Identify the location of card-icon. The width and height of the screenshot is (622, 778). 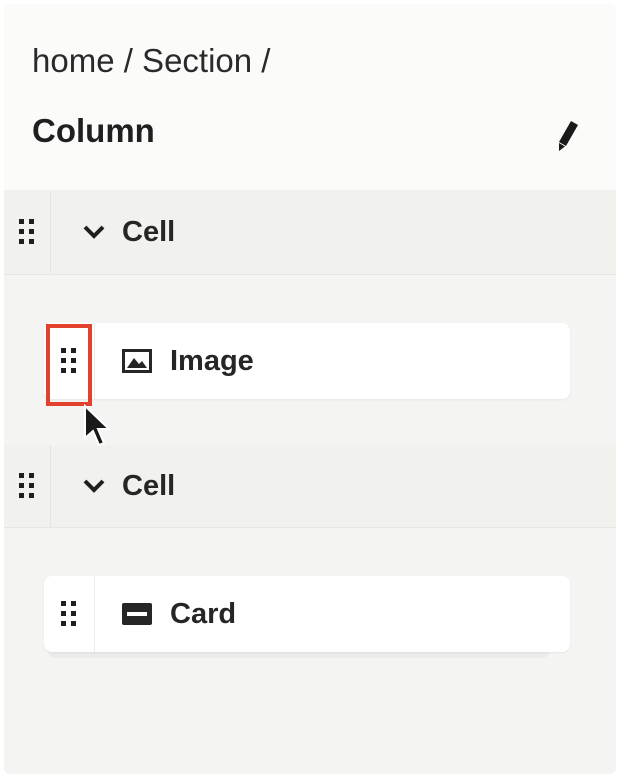
(137, 614).